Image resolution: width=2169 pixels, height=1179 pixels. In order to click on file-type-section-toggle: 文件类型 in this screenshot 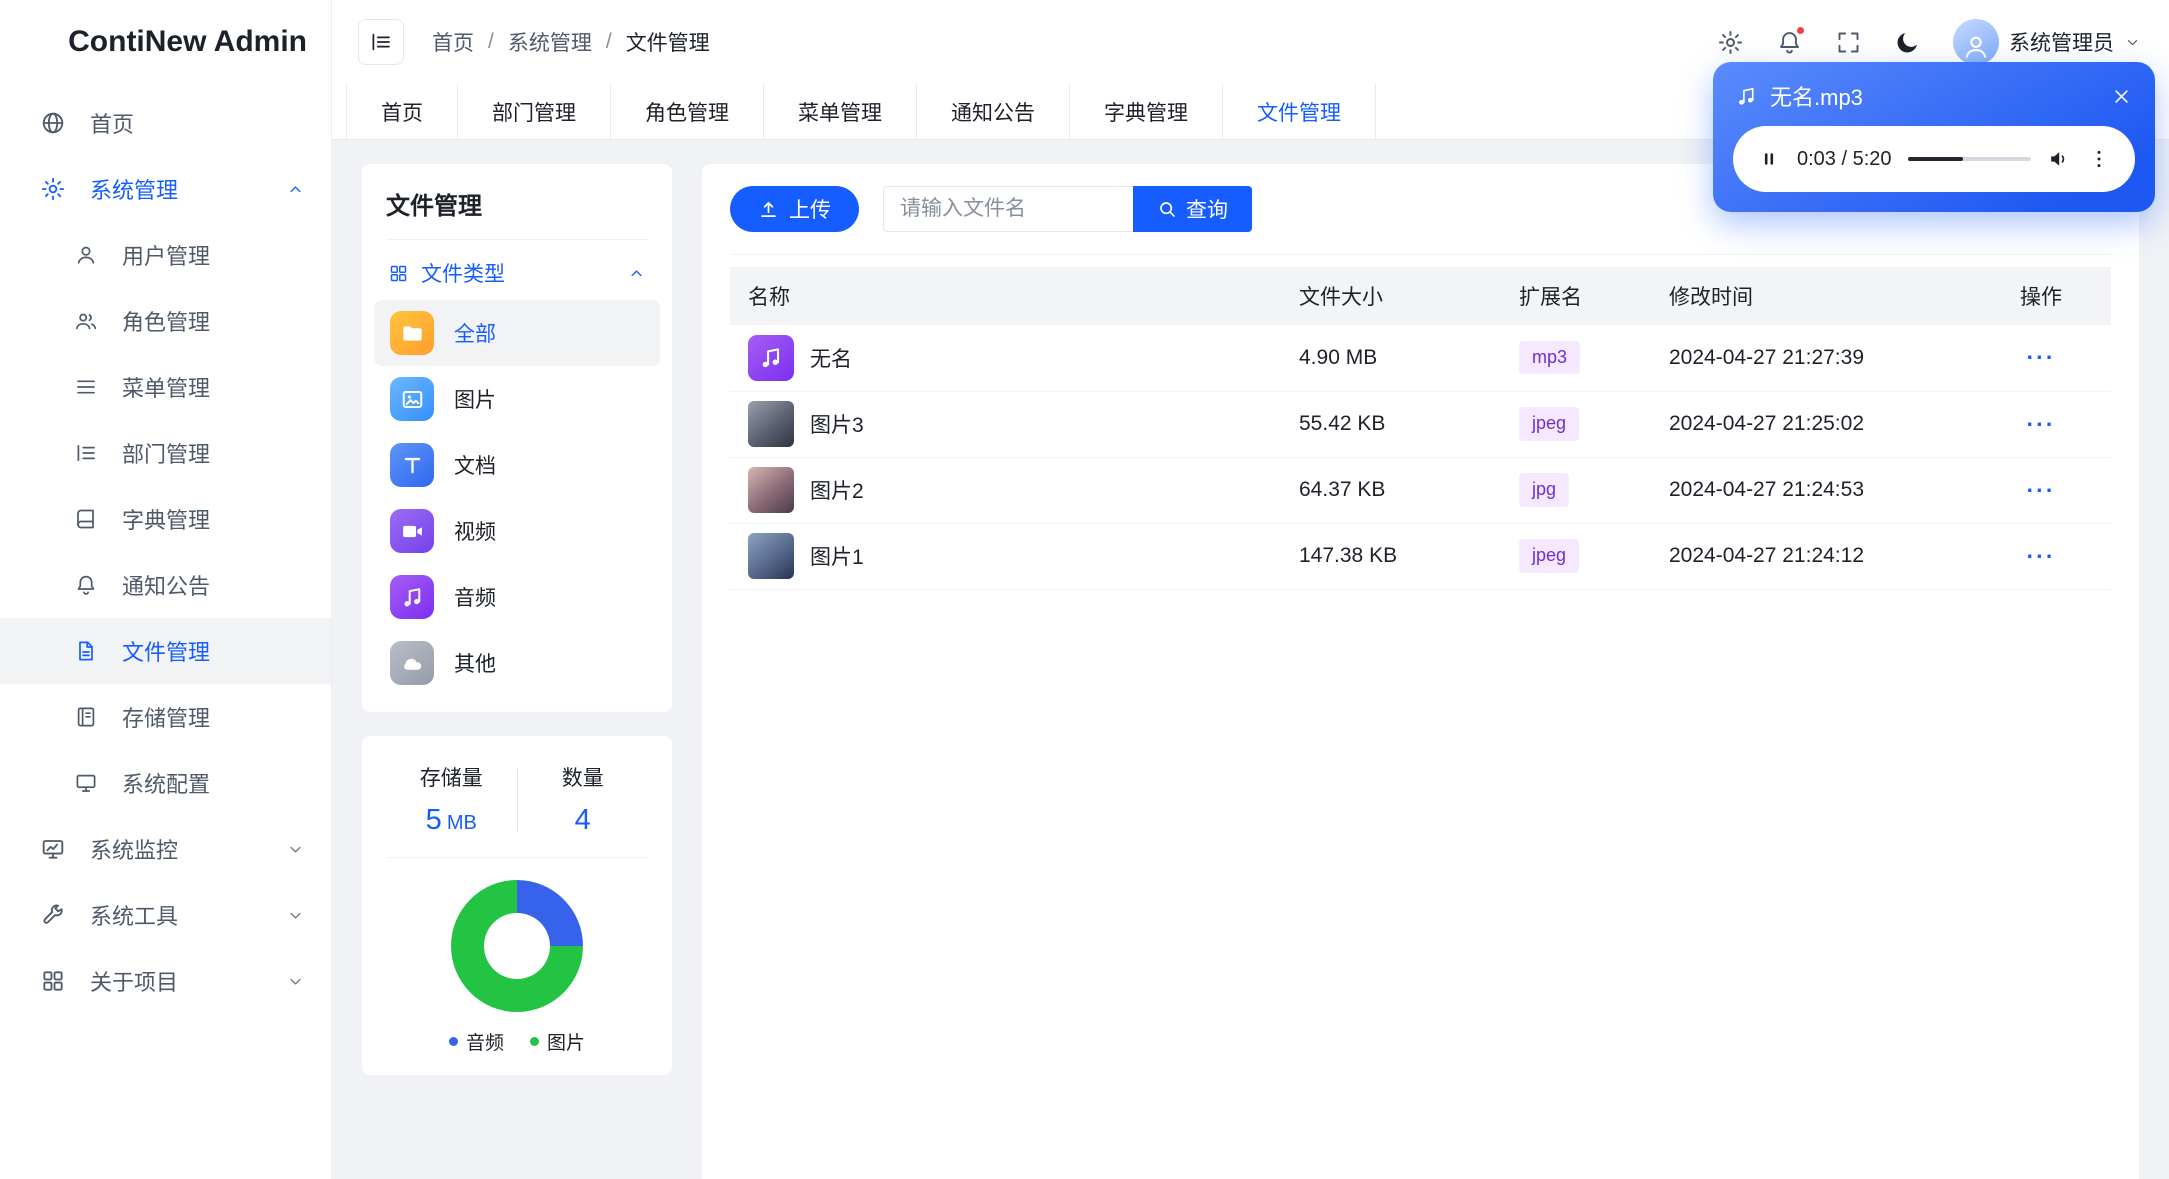, I will do `click(517, 270)`.